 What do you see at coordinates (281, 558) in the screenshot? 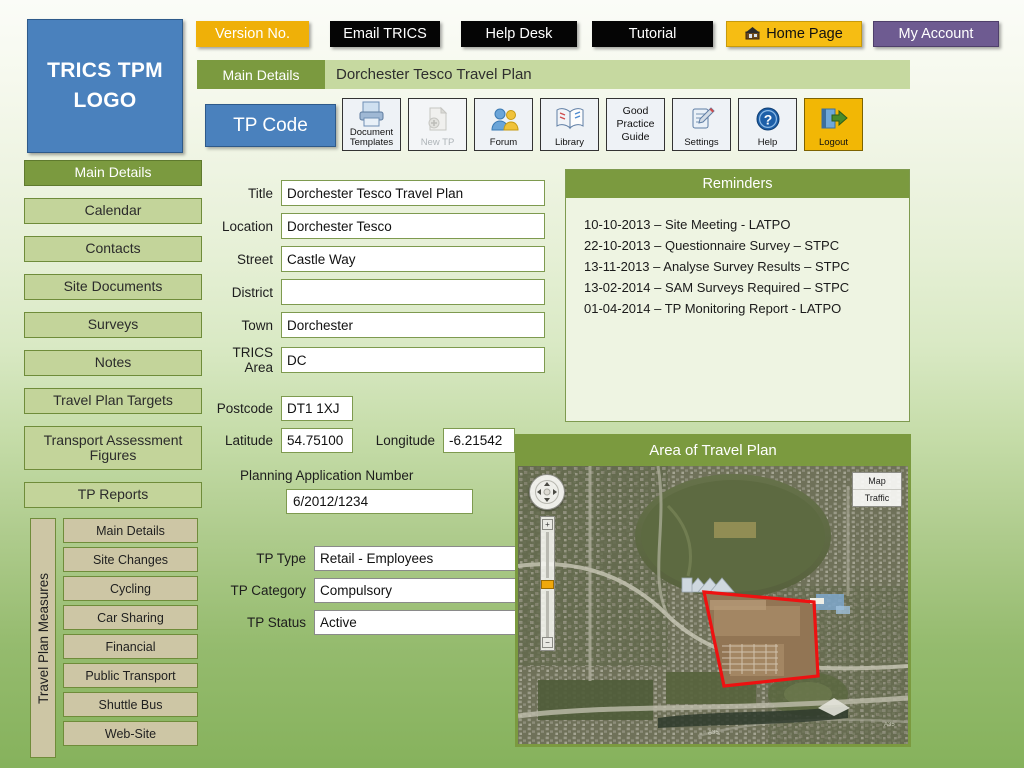
I see `tp-type-label: TP Type` at bounding box center [281, 558].